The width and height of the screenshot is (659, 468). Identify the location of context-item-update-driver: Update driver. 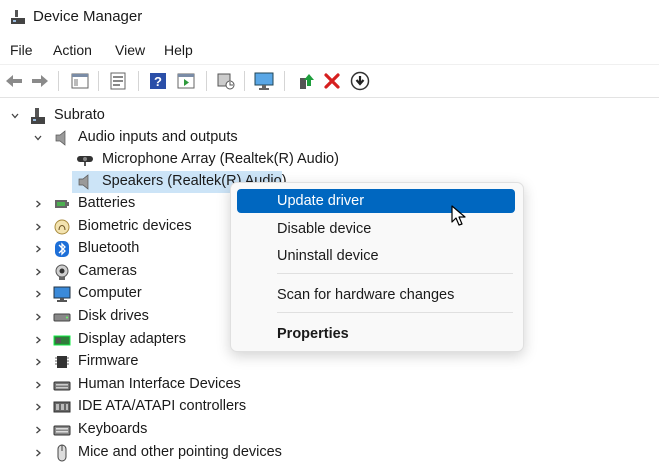
(376, 201).